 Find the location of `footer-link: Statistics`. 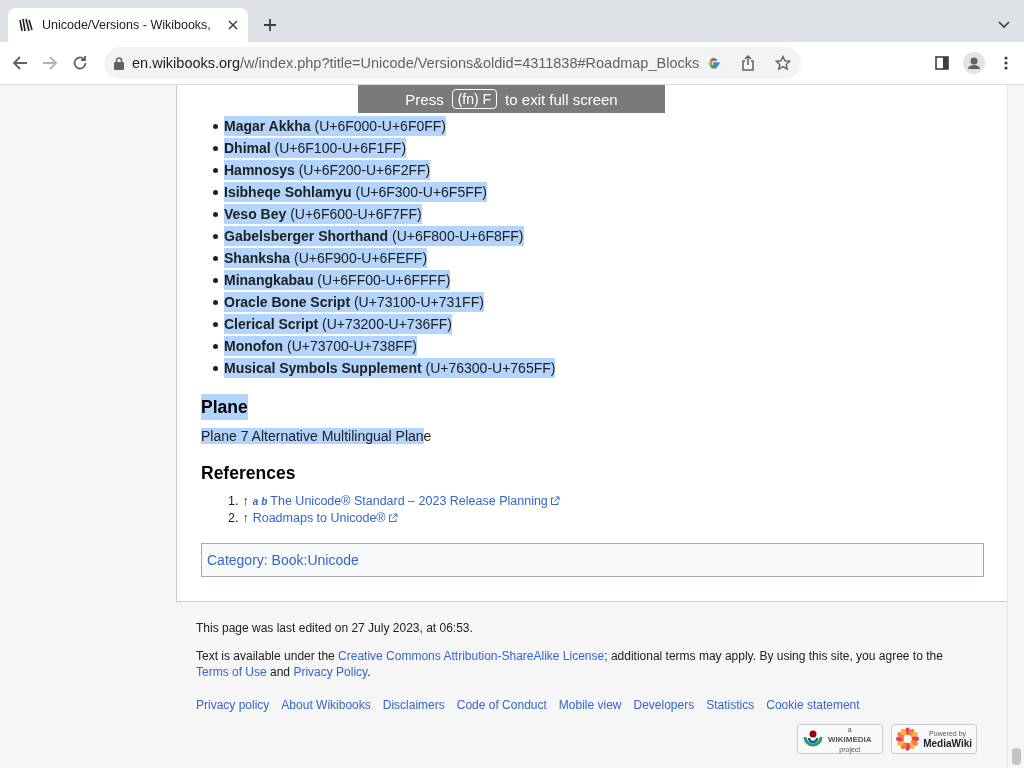

footer-link: Statistics is located at coordinates (730, 705).